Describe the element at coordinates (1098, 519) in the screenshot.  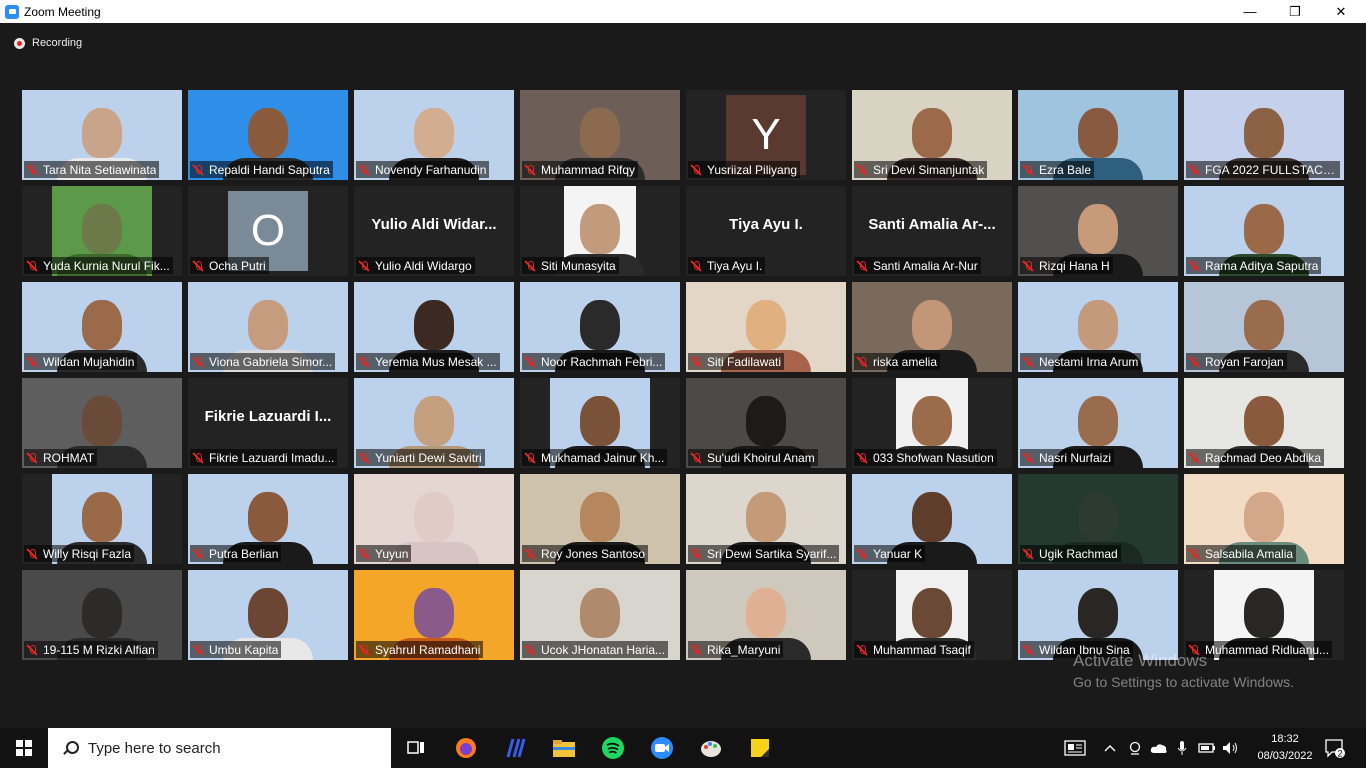
I see `participant-tile: Ugik Rachmad` at that location.